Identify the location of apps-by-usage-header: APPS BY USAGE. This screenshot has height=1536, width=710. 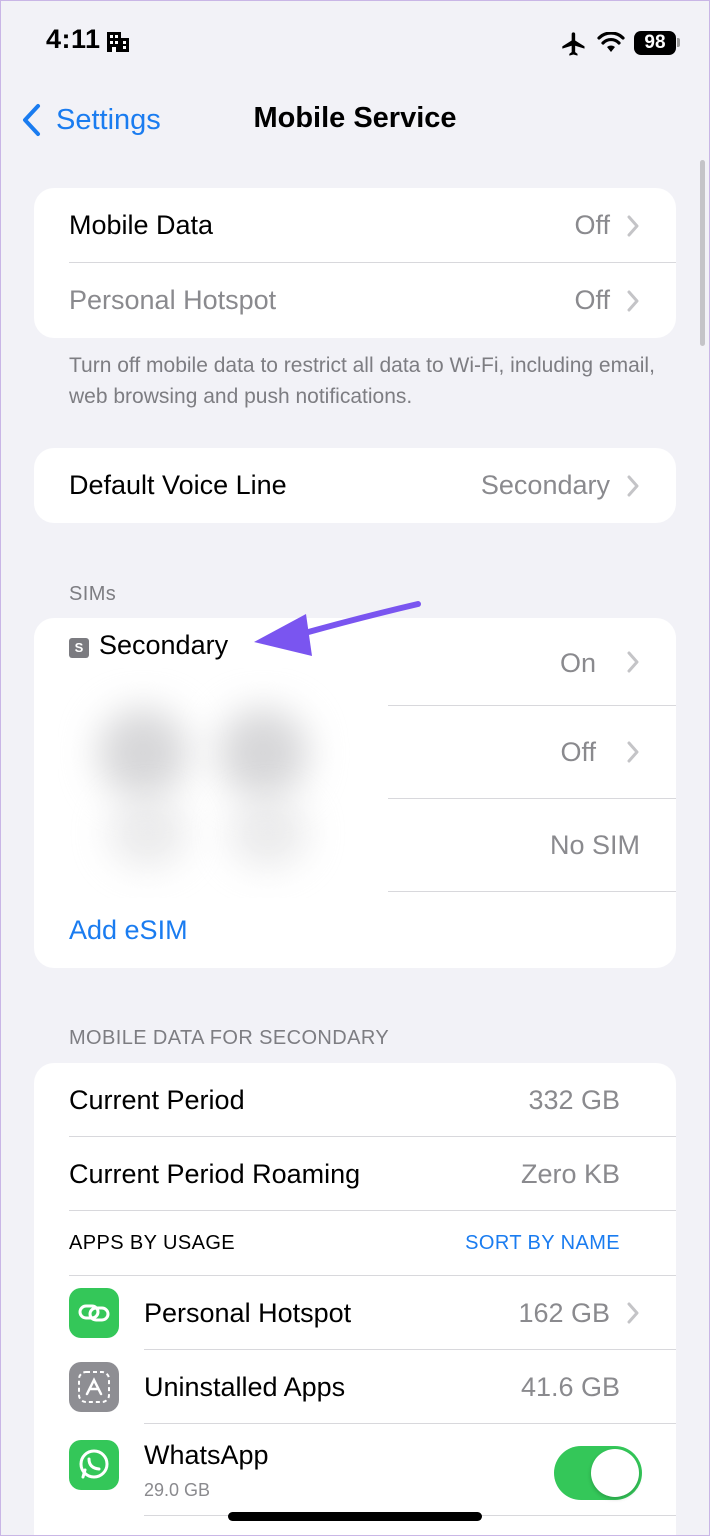
(152, 1242).